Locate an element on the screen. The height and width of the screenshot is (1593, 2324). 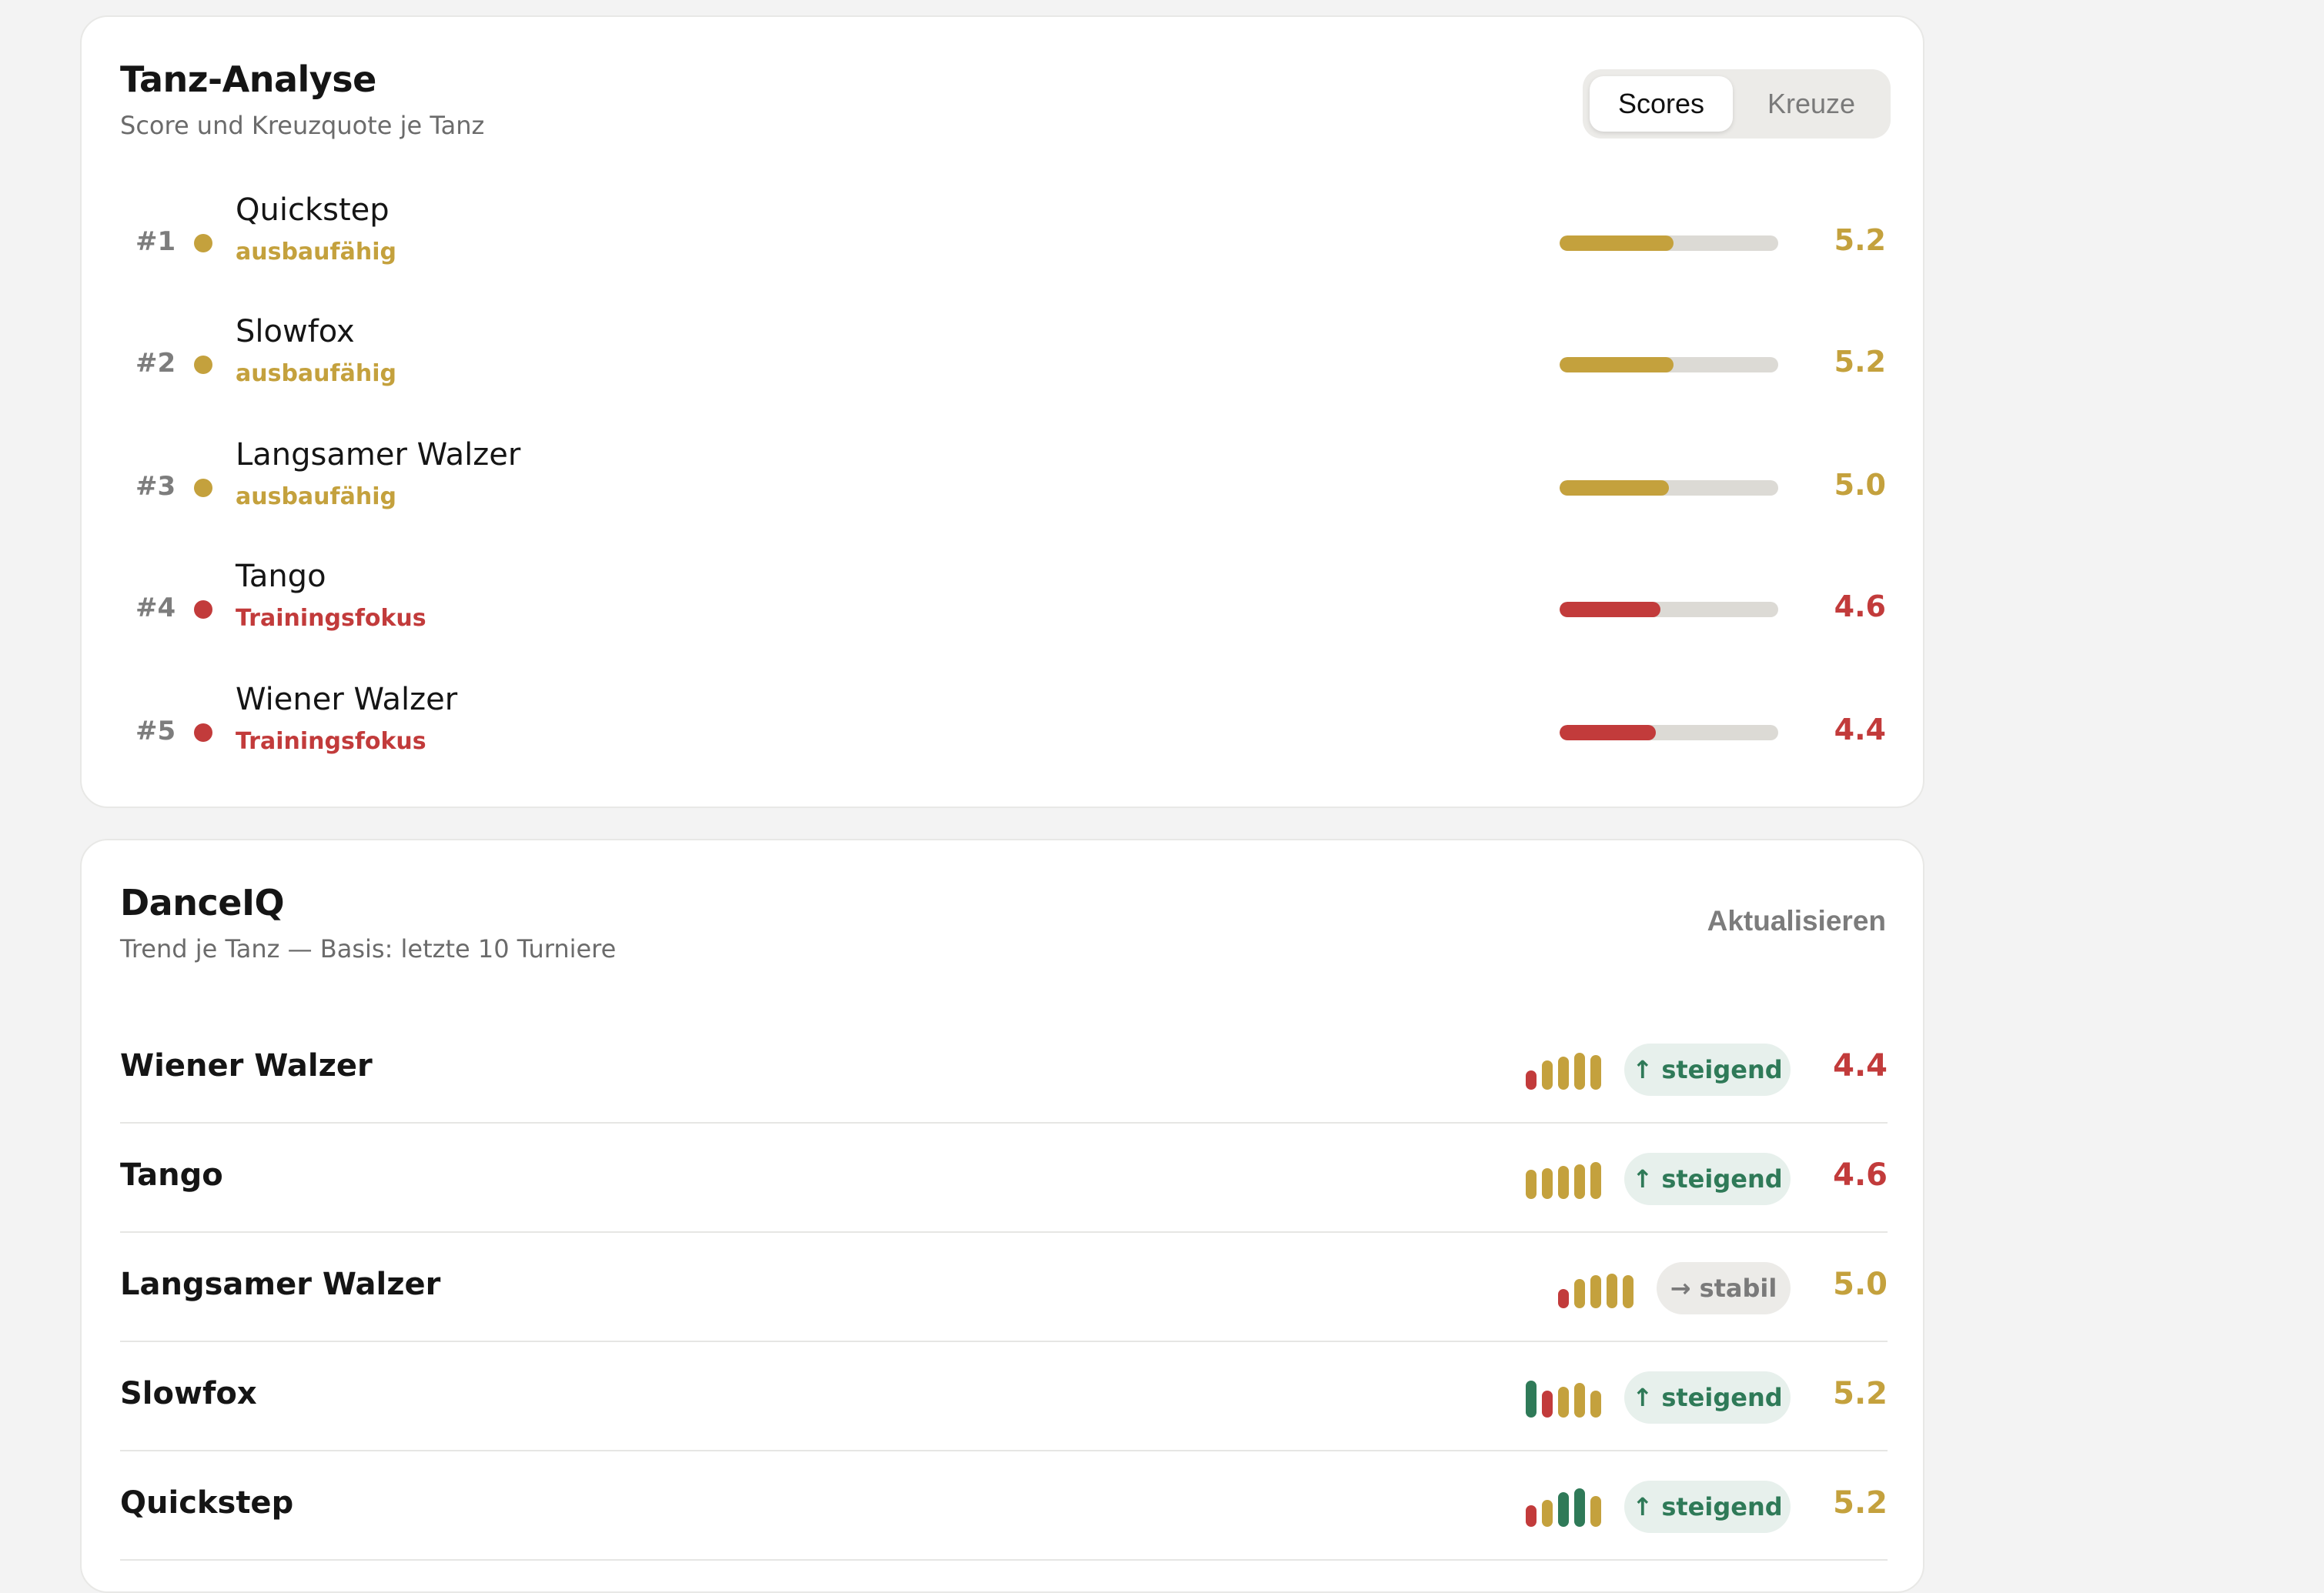
trend-row: Quickstep ↑ steigend 5.2 is located at coordinates (1004, 1507).